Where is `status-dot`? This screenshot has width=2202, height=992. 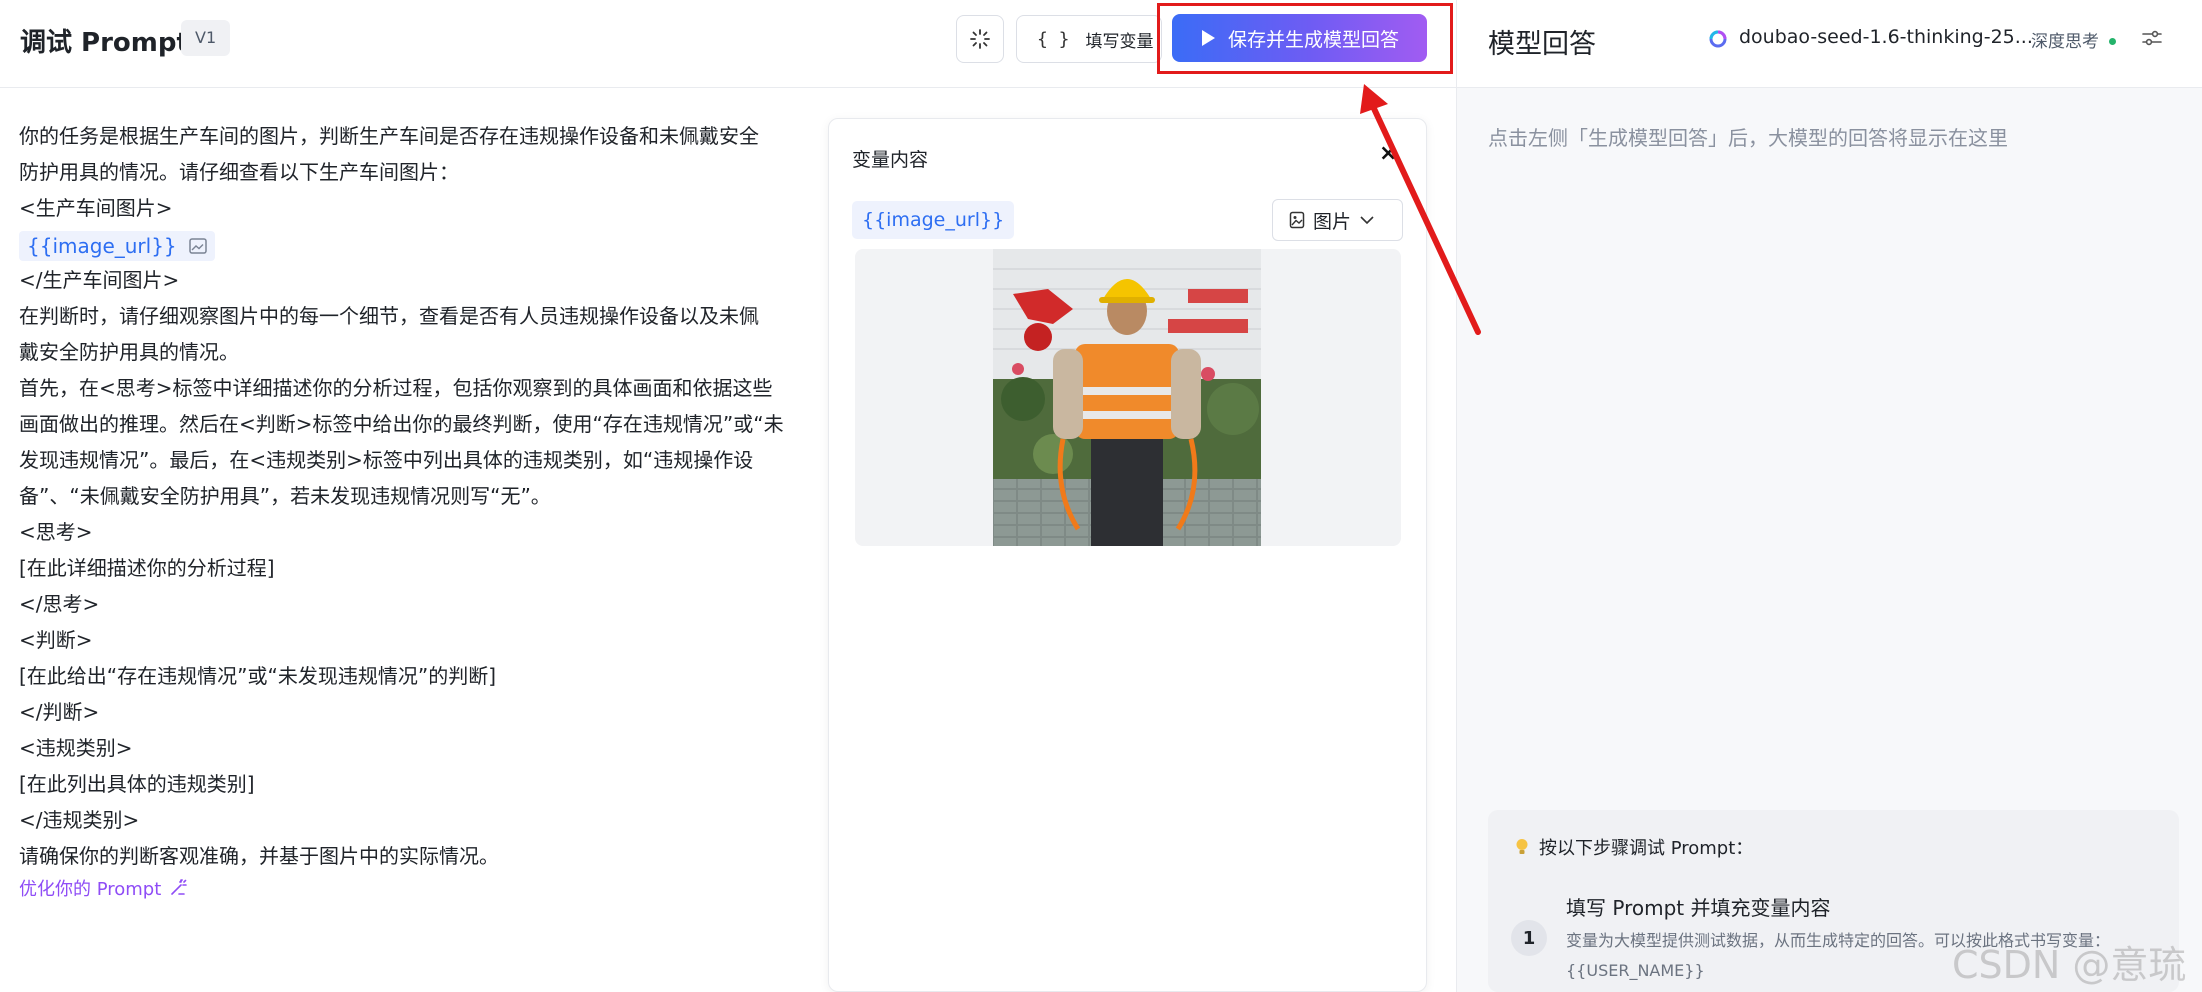 status-dot is located at coordinates (2112, 41).